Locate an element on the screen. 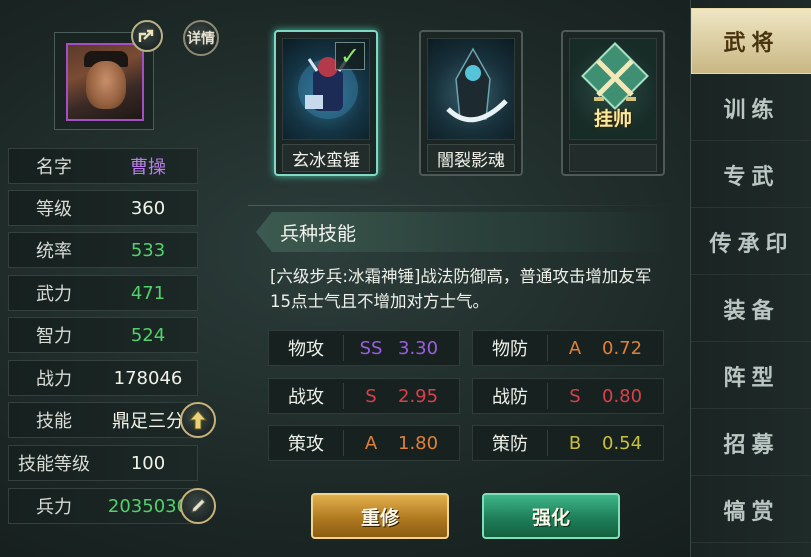  skill-description: [六级步兵:冰霜神锤]战法防御高，普通攻击增加友军15点士气且不增加对方士气。 is located at coordinates (461, 289).